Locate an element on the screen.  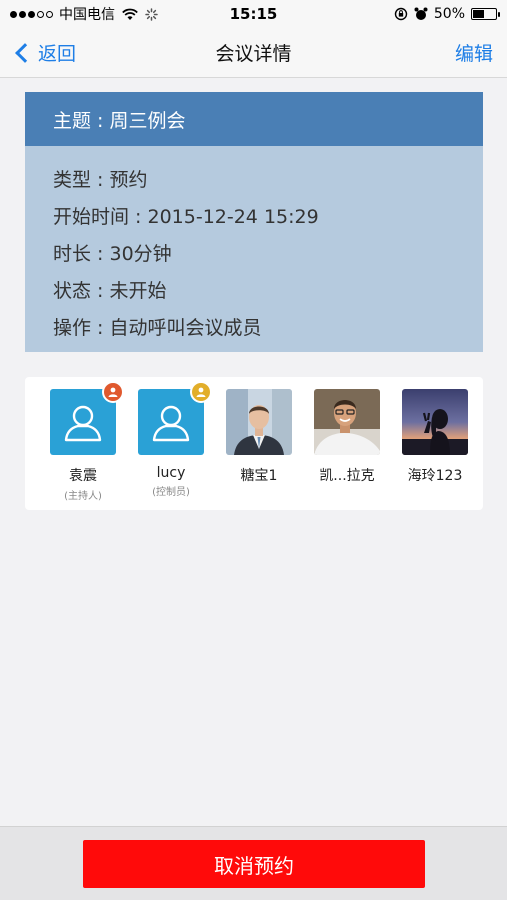
orientation-lock-icon is located at coordinates (401, 14).